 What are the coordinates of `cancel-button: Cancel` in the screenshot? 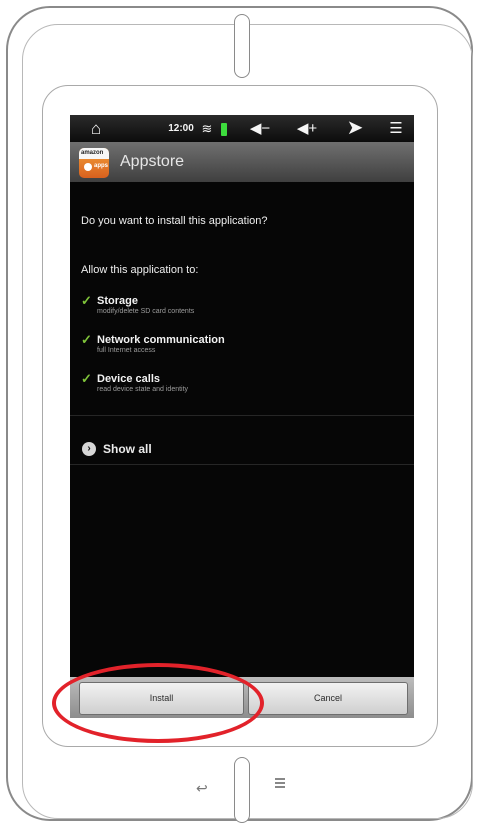 It's located at (328, 698).